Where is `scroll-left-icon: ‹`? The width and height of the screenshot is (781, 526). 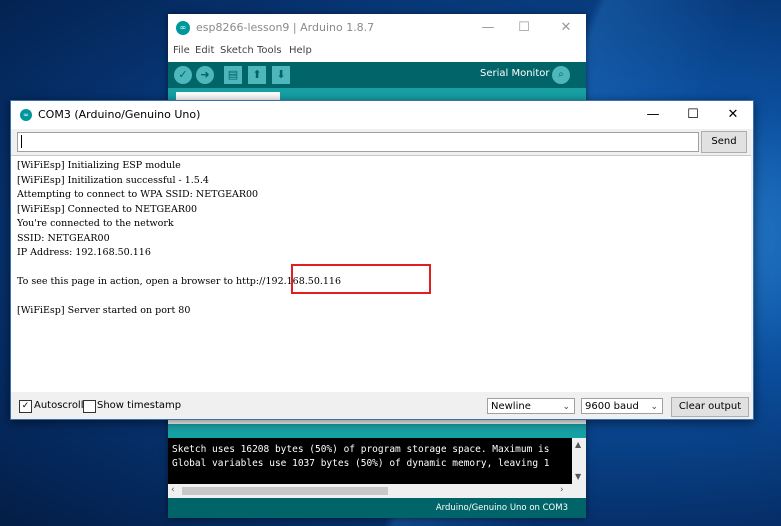 scroll-left-icon: ‹ is located at coordinates (173, 490).